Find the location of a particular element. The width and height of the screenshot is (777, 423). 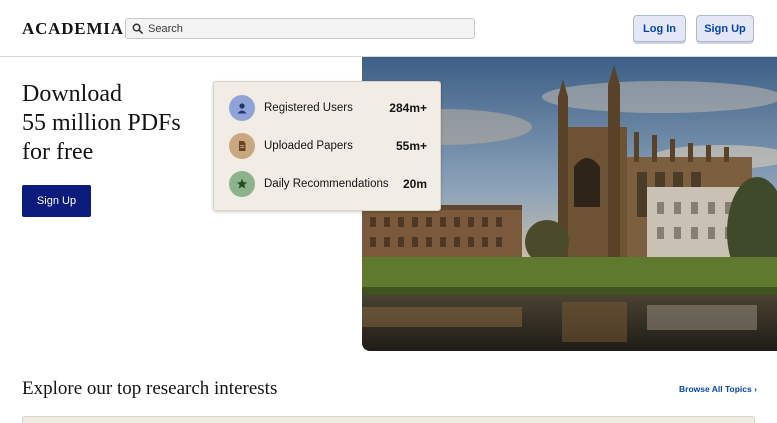

stat-label: Registered Users is located at coordinates (308, 108).